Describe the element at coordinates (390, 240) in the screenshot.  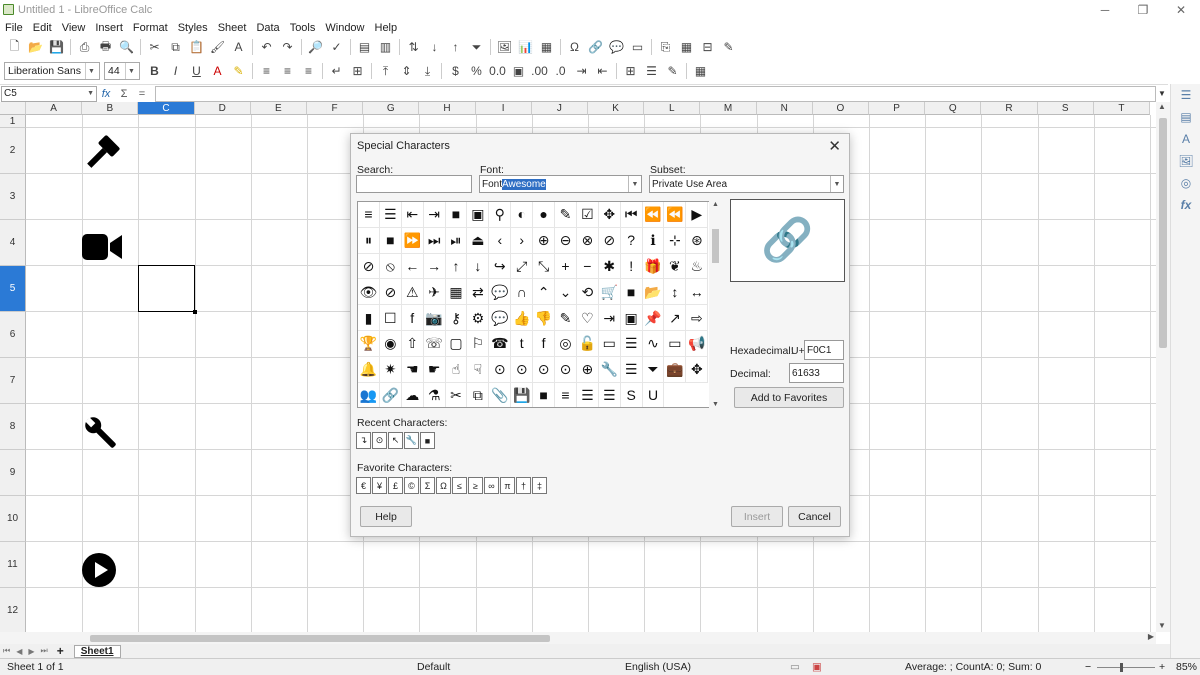
I see `character-cell: ■` at that location.